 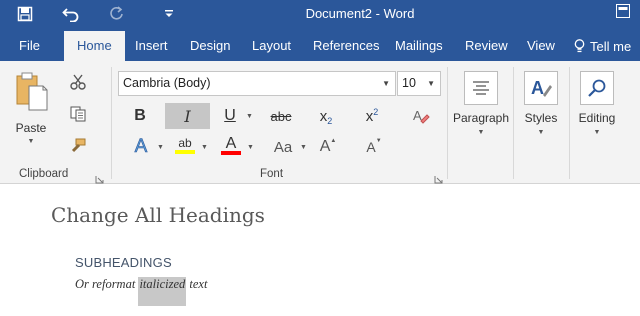 I want to click on tab-insert: Insert, so click(x=151, y=46).